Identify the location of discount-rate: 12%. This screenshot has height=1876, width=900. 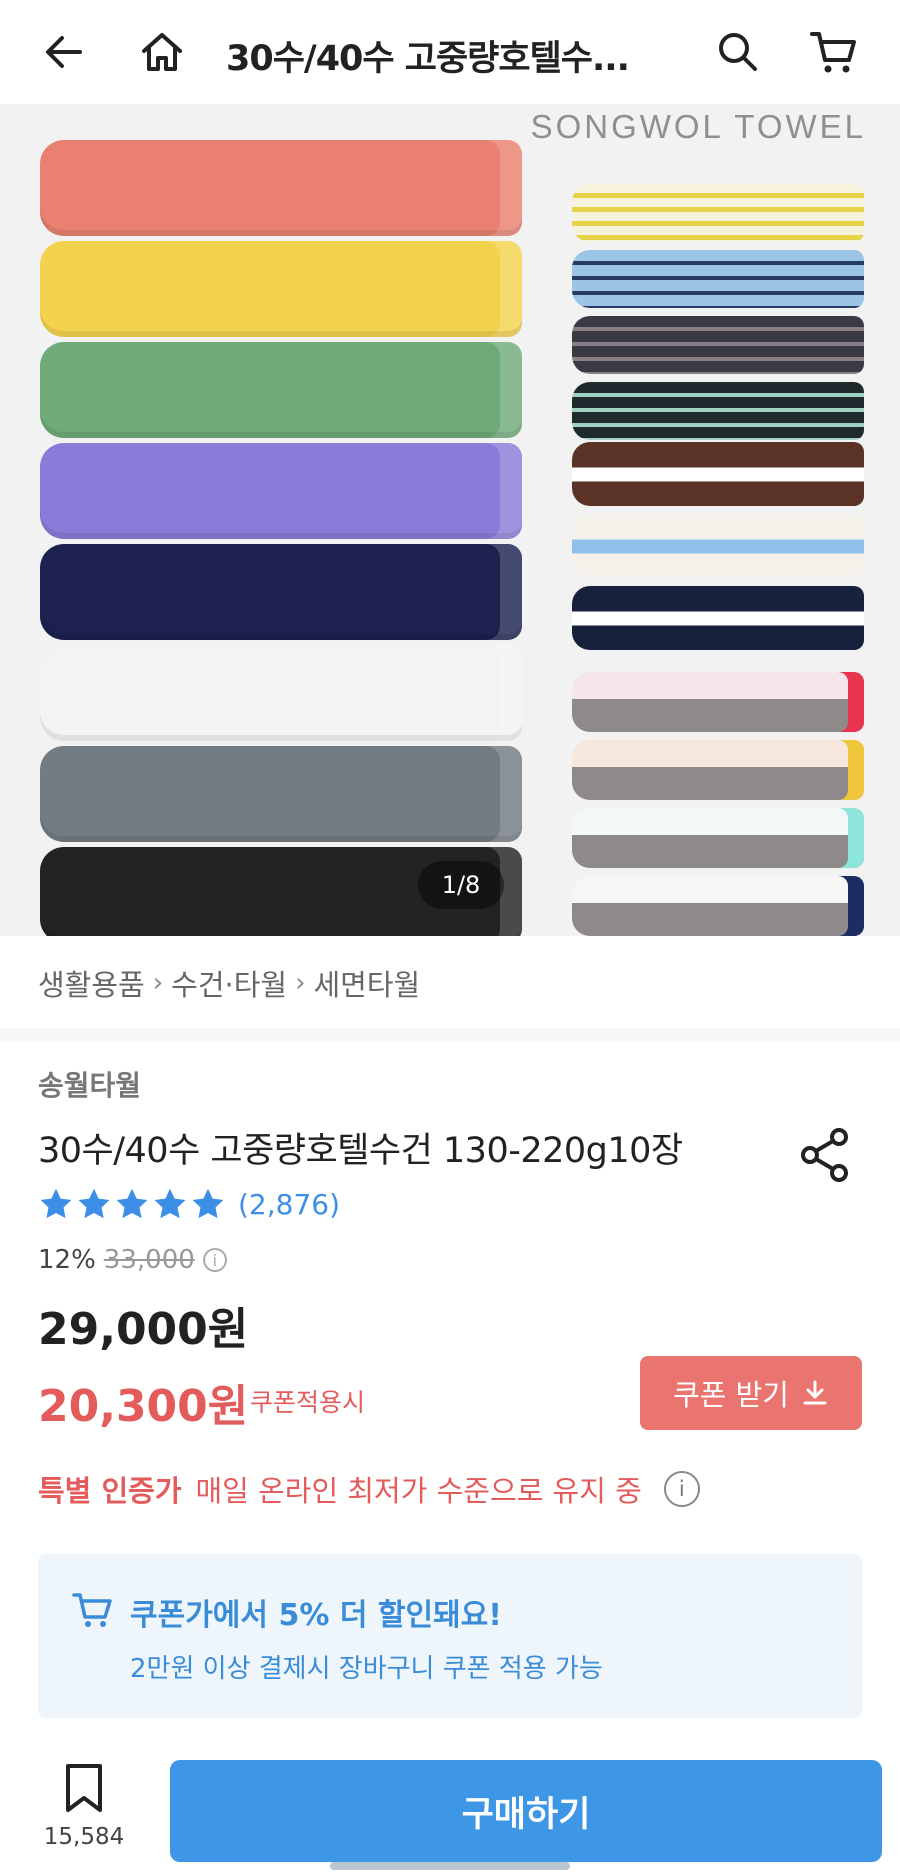
(67, 1260).